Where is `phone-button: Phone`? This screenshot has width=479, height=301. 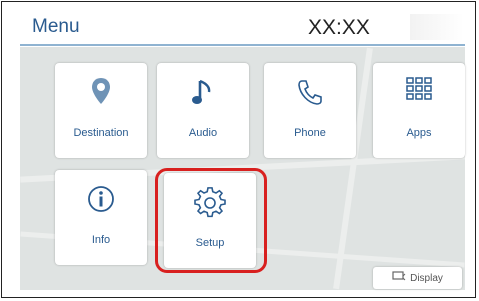
phone-button: Phone is located at coordinates (310, 110).